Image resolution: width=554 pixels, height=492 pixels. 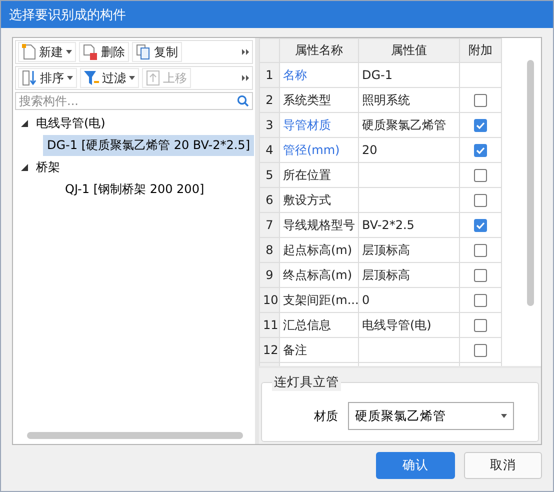 I want to click on tree-item: DG-1 [硬质聚氯乙烯管 20 BV-2*2.5], so click(x=148, y=145).